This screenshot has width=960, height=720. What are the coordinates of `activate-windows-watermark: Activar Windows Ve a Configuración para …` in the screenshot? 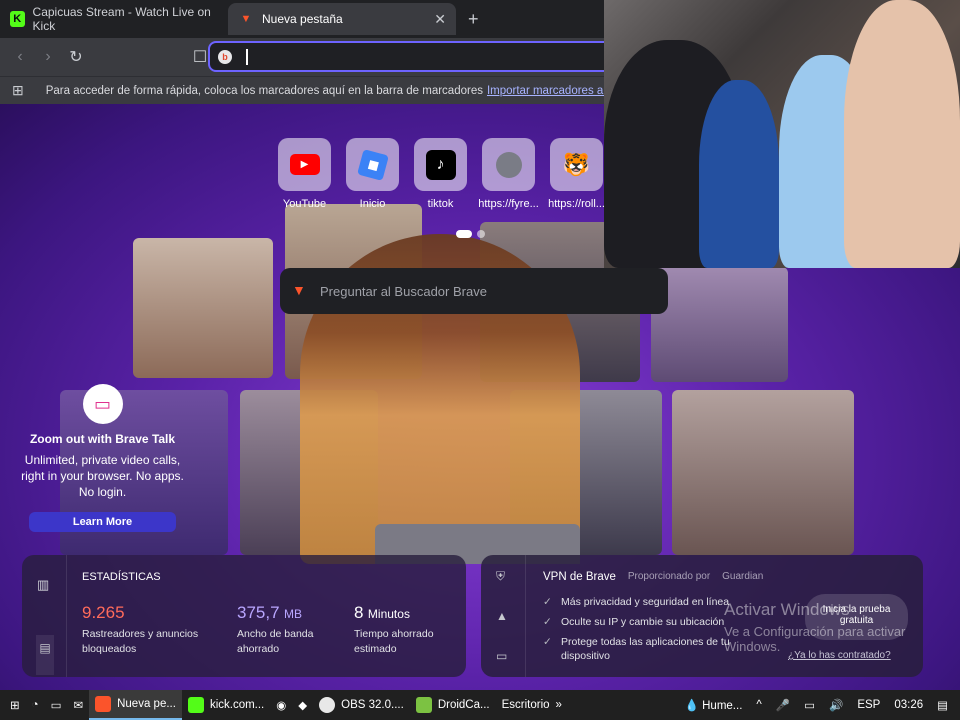 It's located at (815, 627).